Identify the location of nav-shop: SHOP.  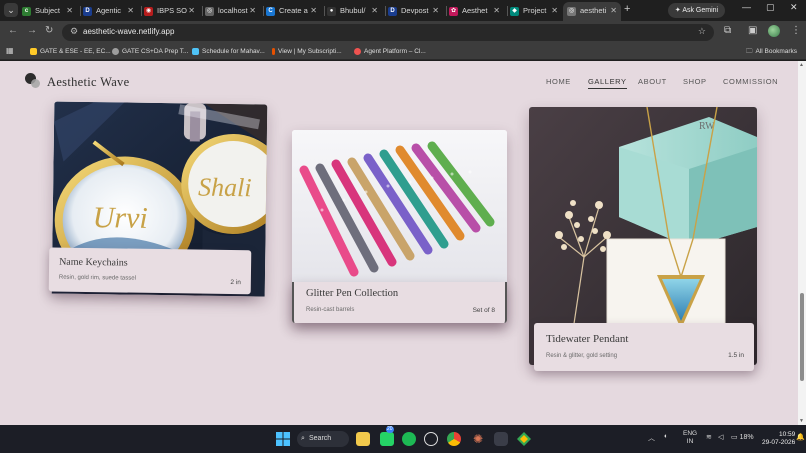
(695, 81).